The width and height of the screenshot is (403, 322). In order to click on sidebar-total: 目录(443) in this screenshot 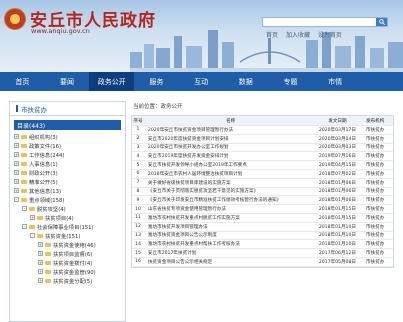, I will do `click(67, 125)`.